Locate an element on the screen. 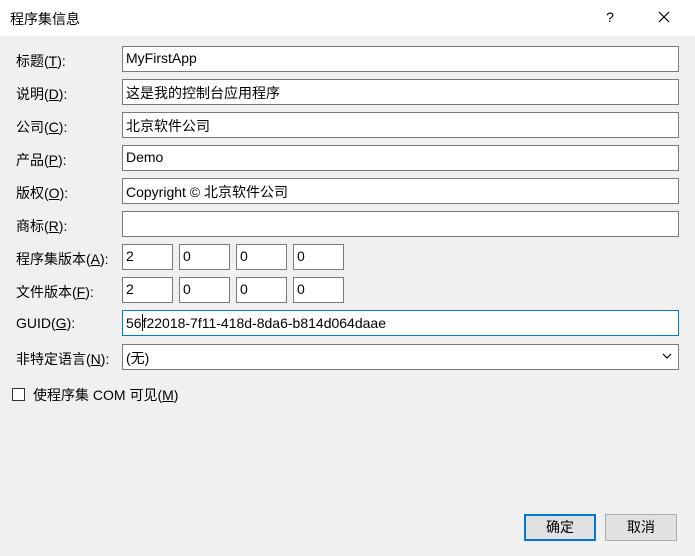 This screenshot has height=556, width=695. file-version-major: 2 is located at coordinates (147, 290).